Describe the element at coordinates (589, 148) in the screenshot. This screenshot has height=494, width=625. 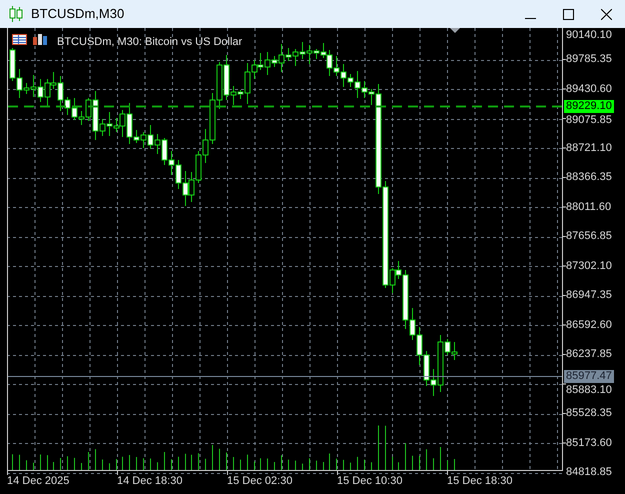
I see `price-axis-label: 88721.10` at that location.